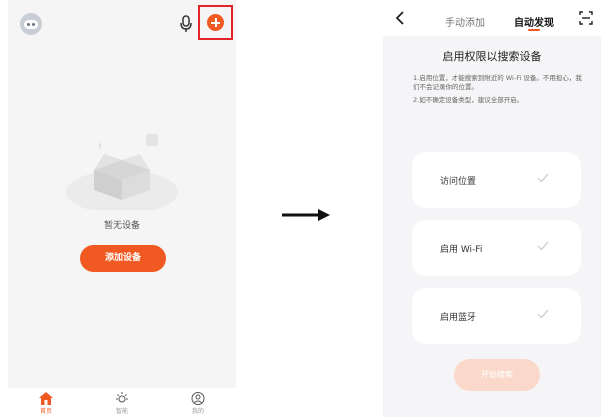  I want to click on empty-state-text: 暂无设备, so click(121, 226).